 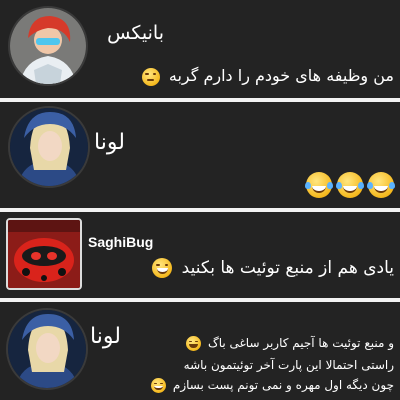 I want to click on post-line-content: و منبع توئیت ها آجیم کاربر ساغی باگ, so click(x=300, y=343).